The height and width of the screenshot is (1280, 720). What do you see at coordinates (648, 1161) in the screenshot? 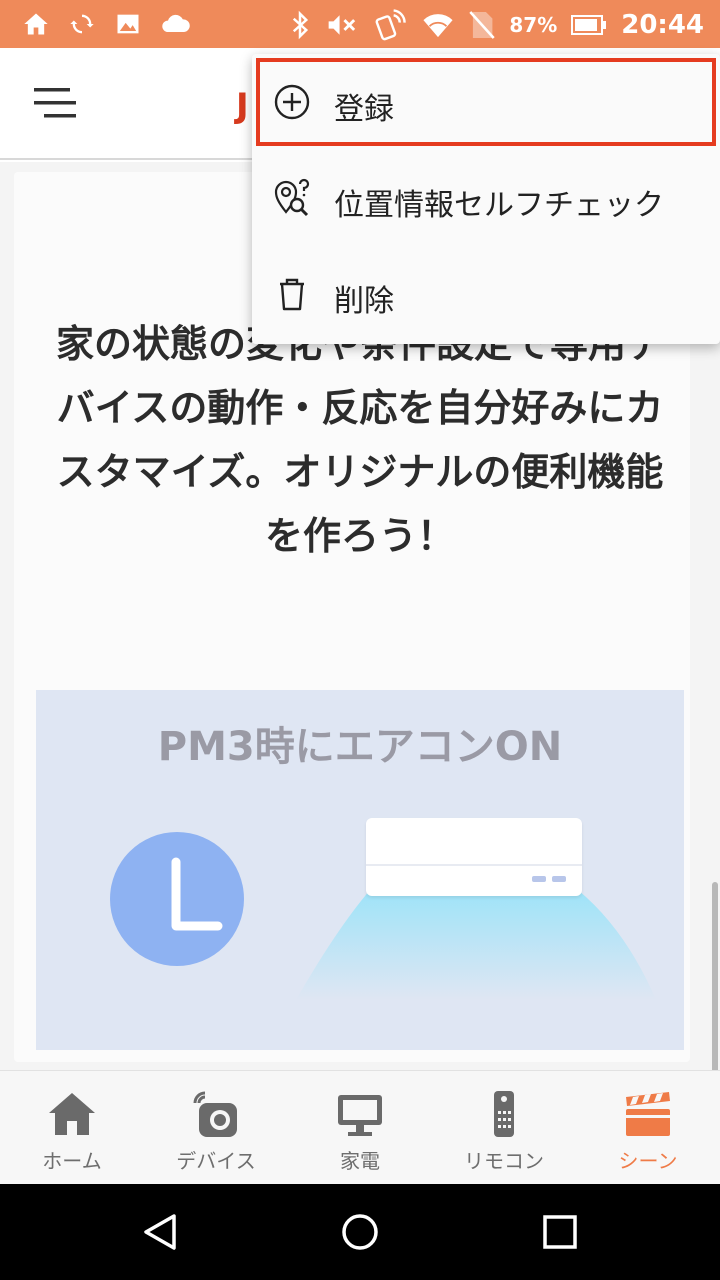
I see `nav-scene-label: シーン` at bounding box center [648, 1161].